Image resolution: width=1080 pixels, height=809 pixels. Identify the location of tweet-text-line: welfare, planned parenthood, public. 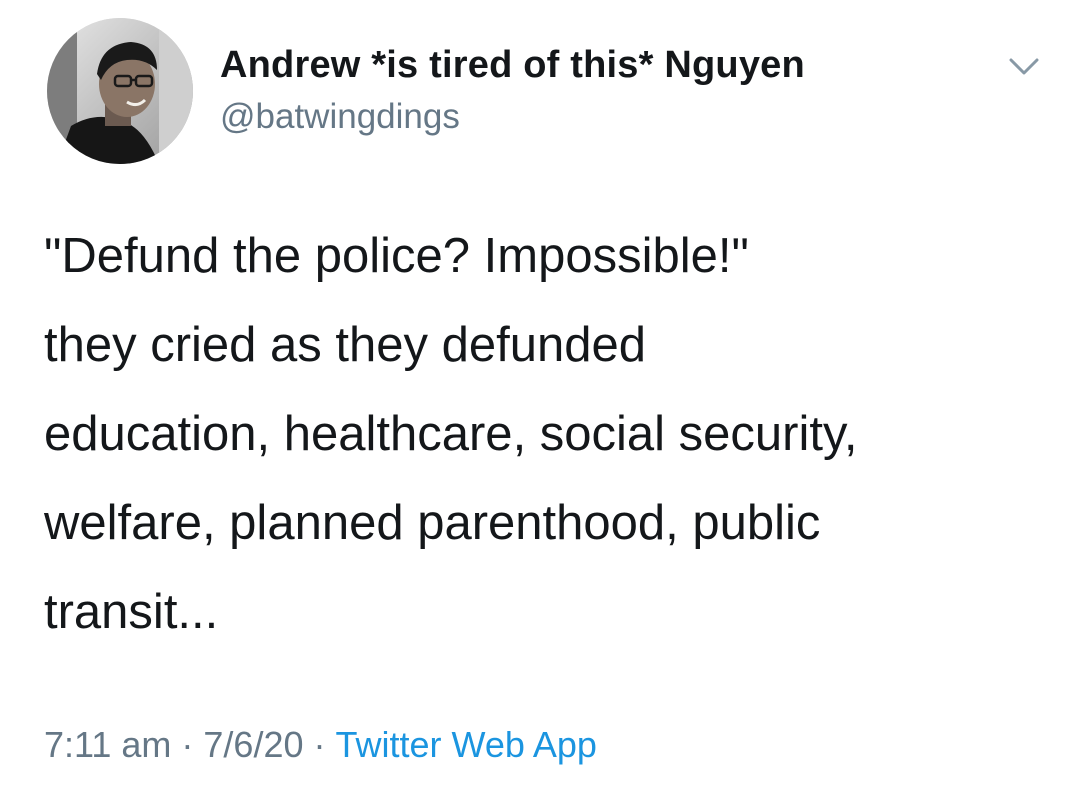
(432, 523).